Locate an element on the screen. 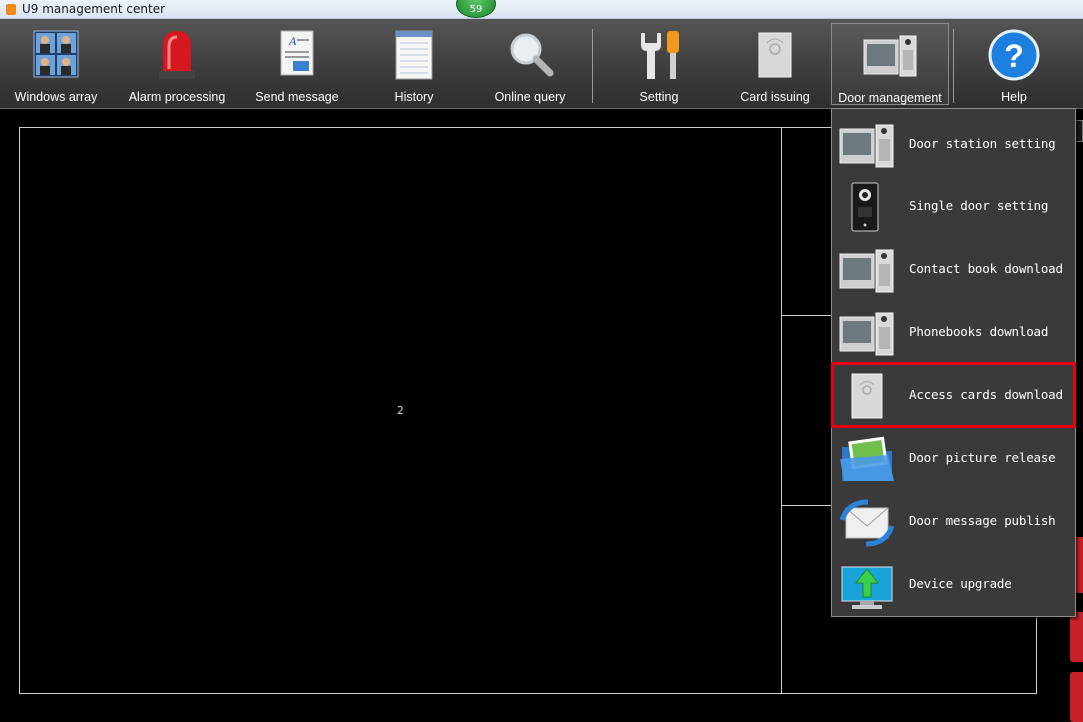 The height and width of the screenshot is (722, 1083). toolbar-alarm-processing-button: Alarm processing is located at coordinates (177, 64).